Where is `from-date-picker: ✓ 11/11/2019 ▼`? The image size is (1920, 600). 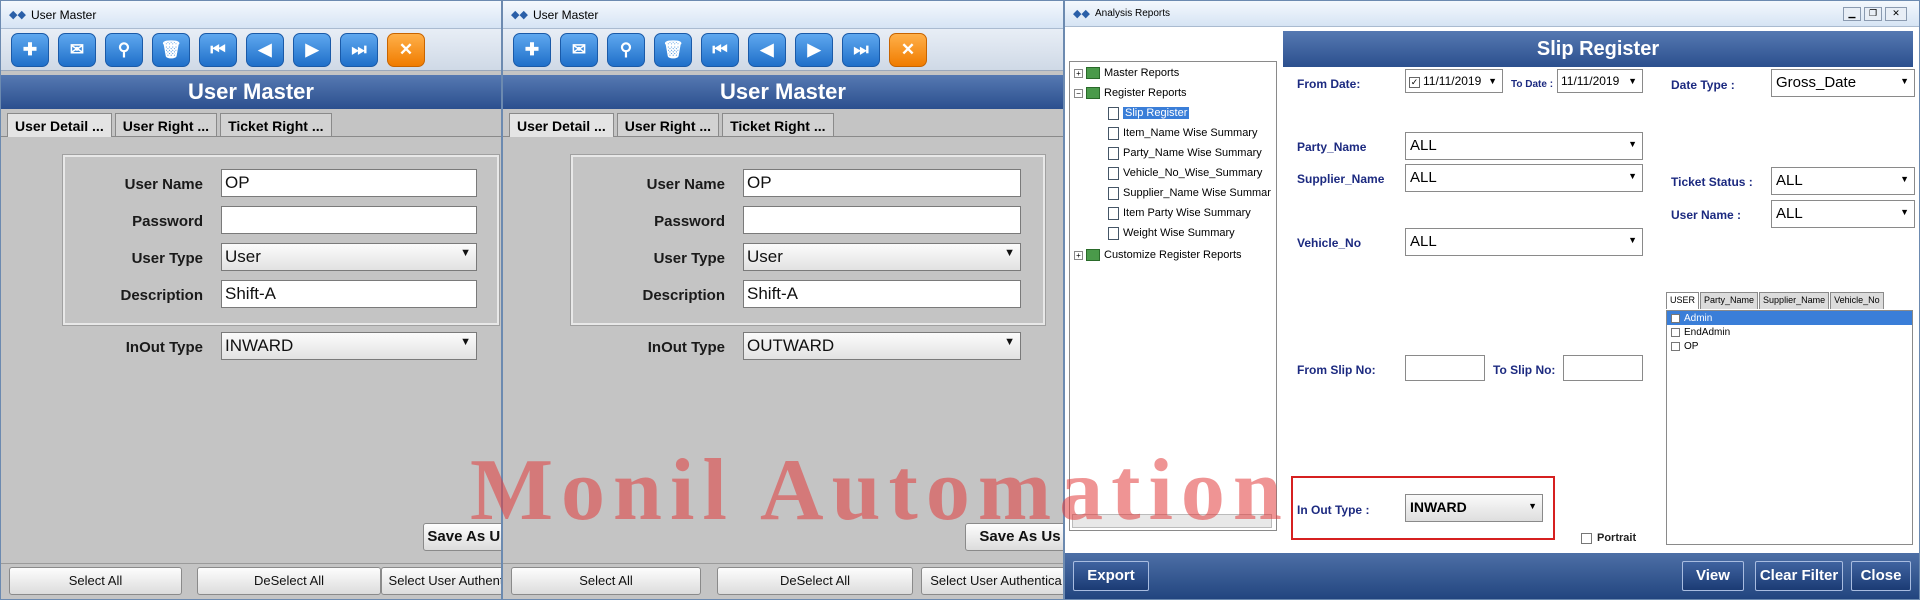
from-date-picker: ✓ 11/11/2019 ▼ is located at coordinates (1454, 81).